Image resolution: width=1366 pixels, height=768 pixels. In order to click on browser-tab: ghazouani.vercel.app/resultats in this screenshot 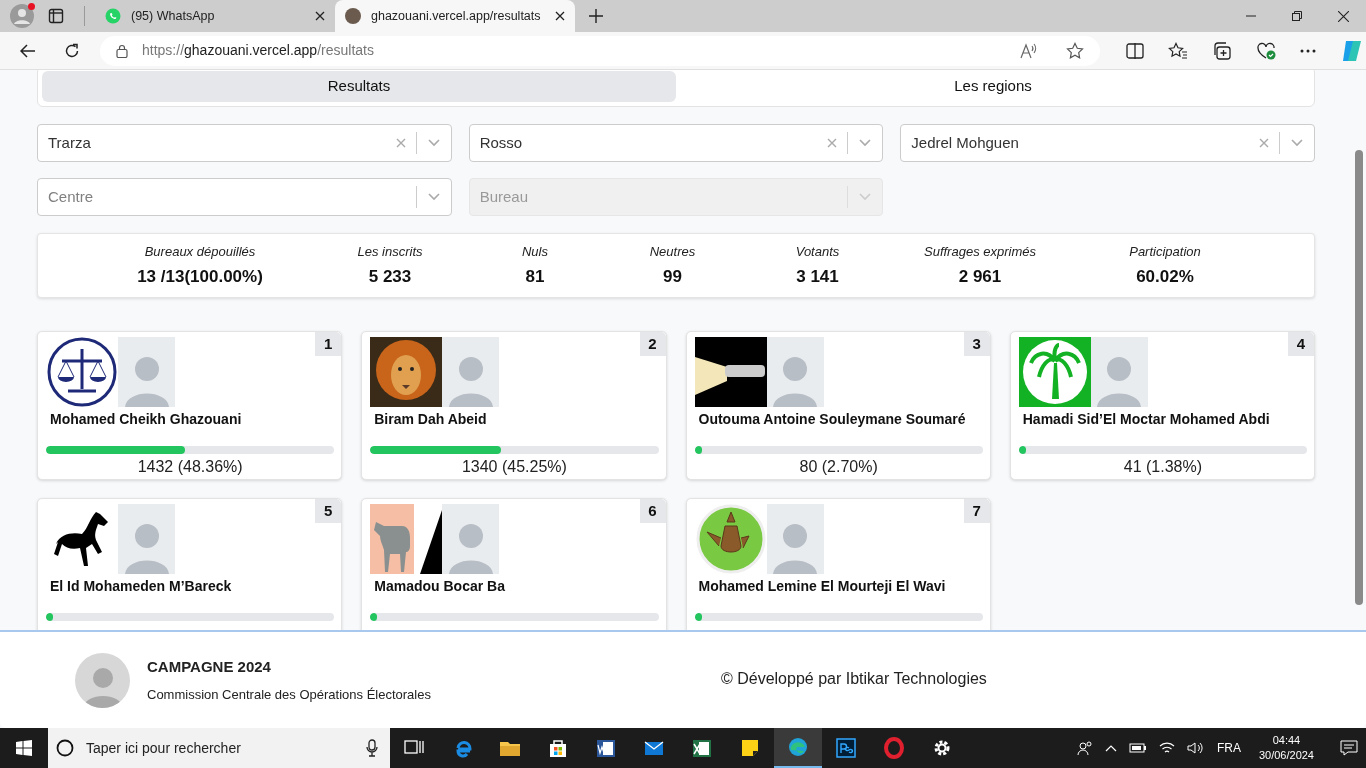, I will do `click(455, 16)`.